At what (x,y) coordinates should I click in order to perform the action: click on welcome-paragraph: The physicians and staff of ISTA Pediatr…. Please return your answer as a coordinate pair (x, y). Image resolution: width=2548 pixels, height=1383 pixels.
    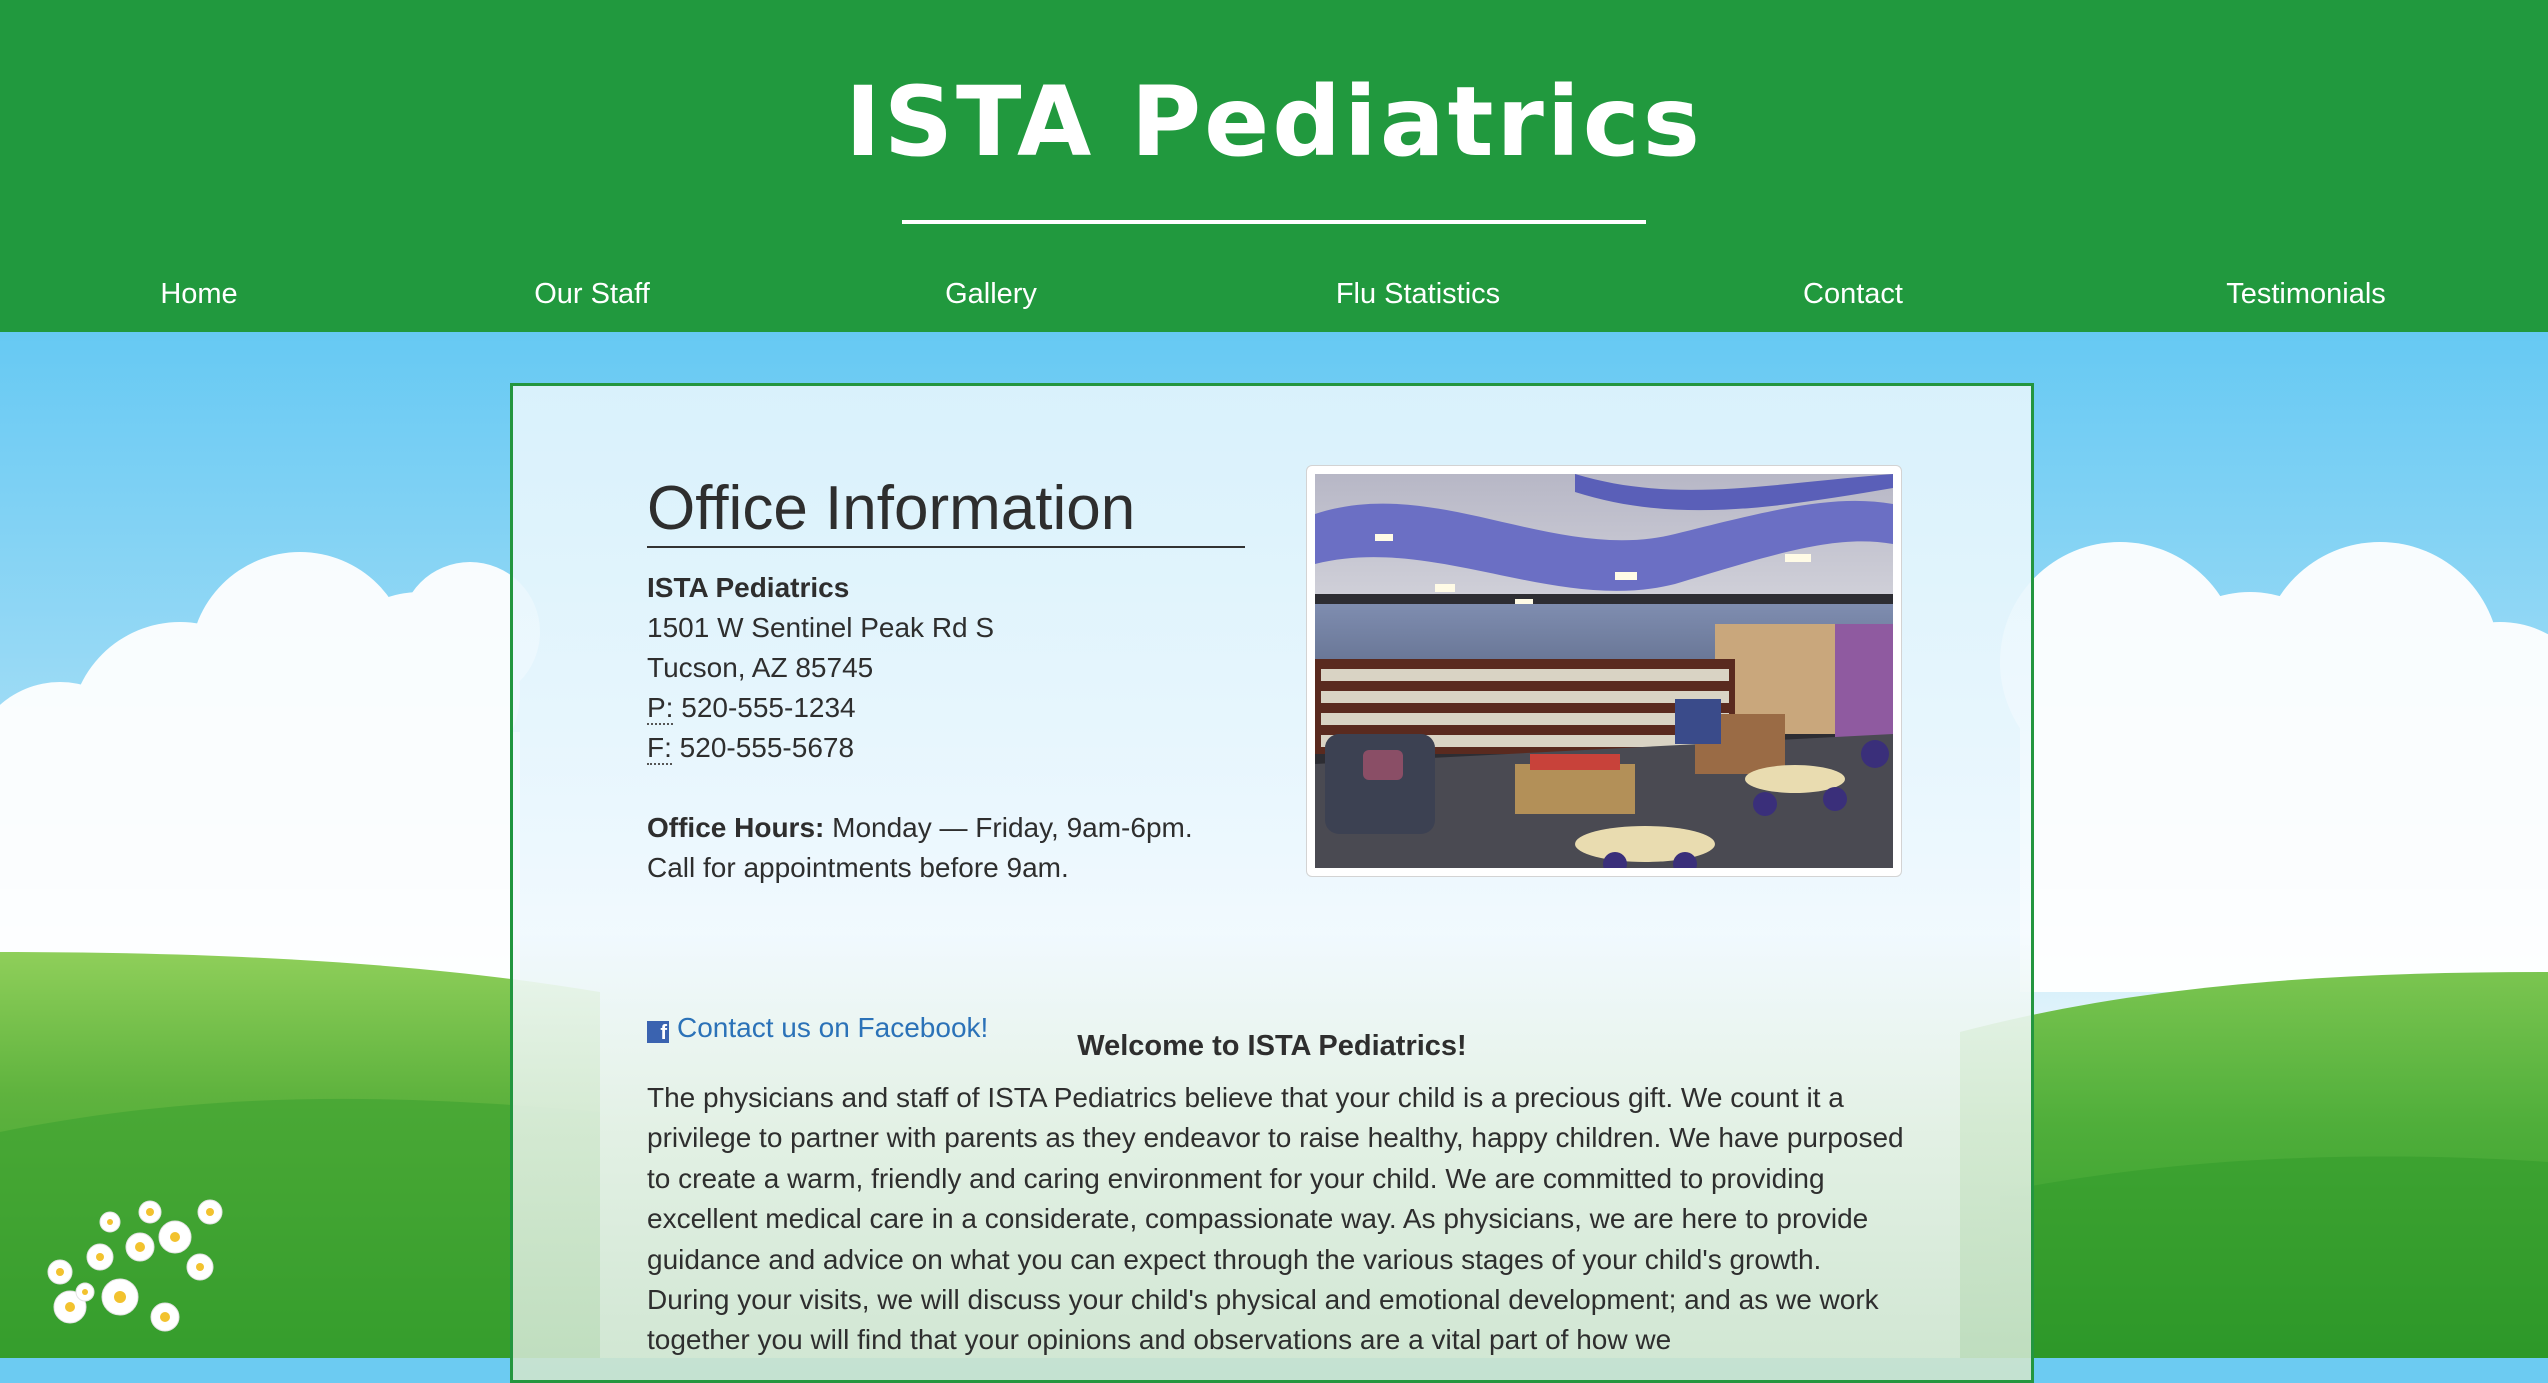
    Looking at the image, I should click on (1275, 1219).